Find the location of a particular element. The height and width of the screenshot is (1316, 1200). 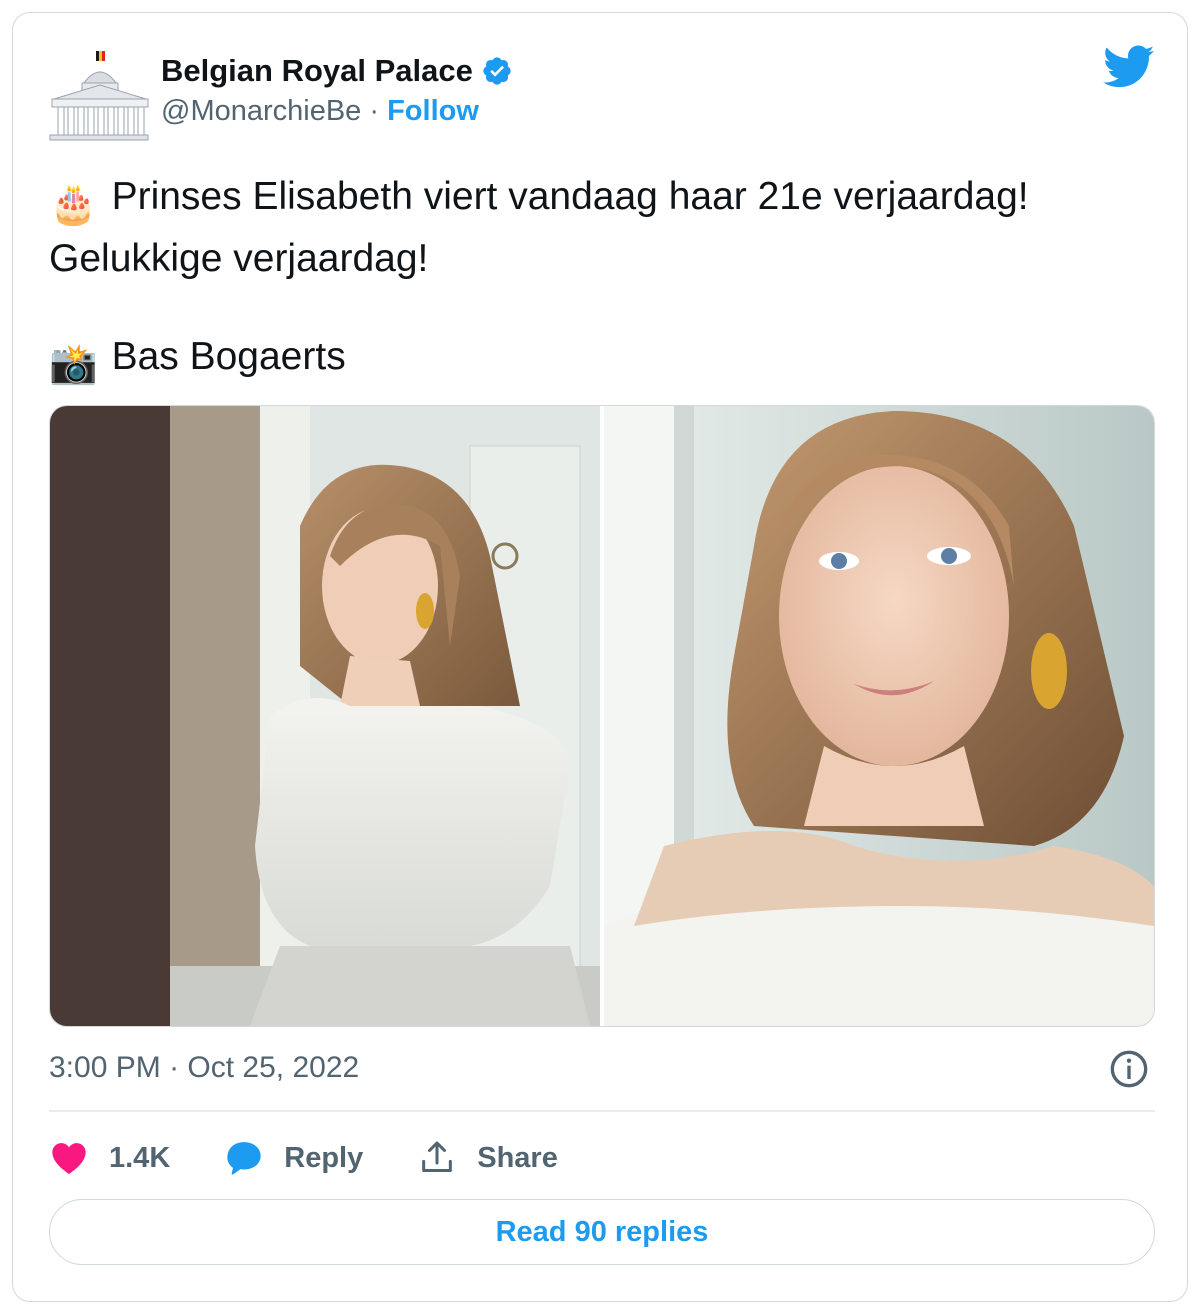

twitter-bird-icon is located at coordinates (1129, 67).